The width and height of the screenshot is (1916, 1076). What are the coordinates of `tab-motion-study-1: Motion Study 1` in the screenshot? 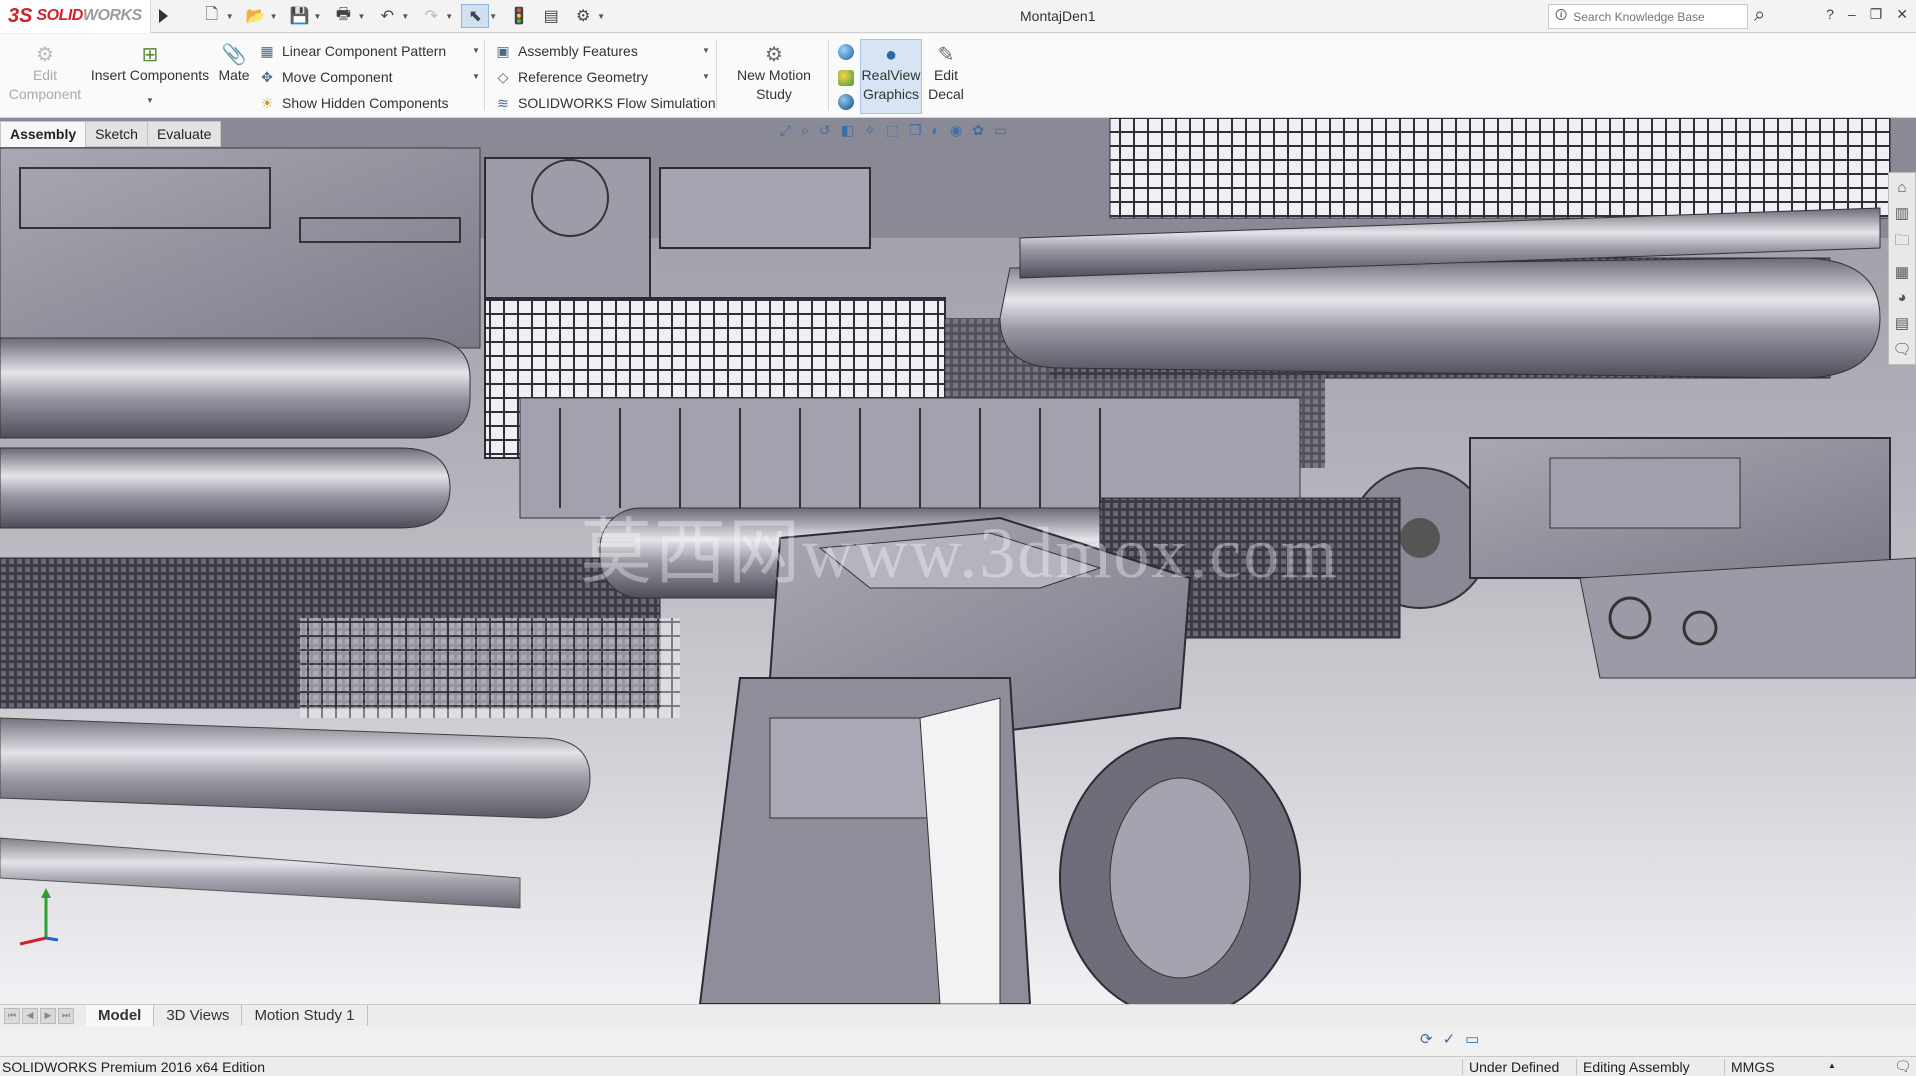 It's located at (305, 1015).